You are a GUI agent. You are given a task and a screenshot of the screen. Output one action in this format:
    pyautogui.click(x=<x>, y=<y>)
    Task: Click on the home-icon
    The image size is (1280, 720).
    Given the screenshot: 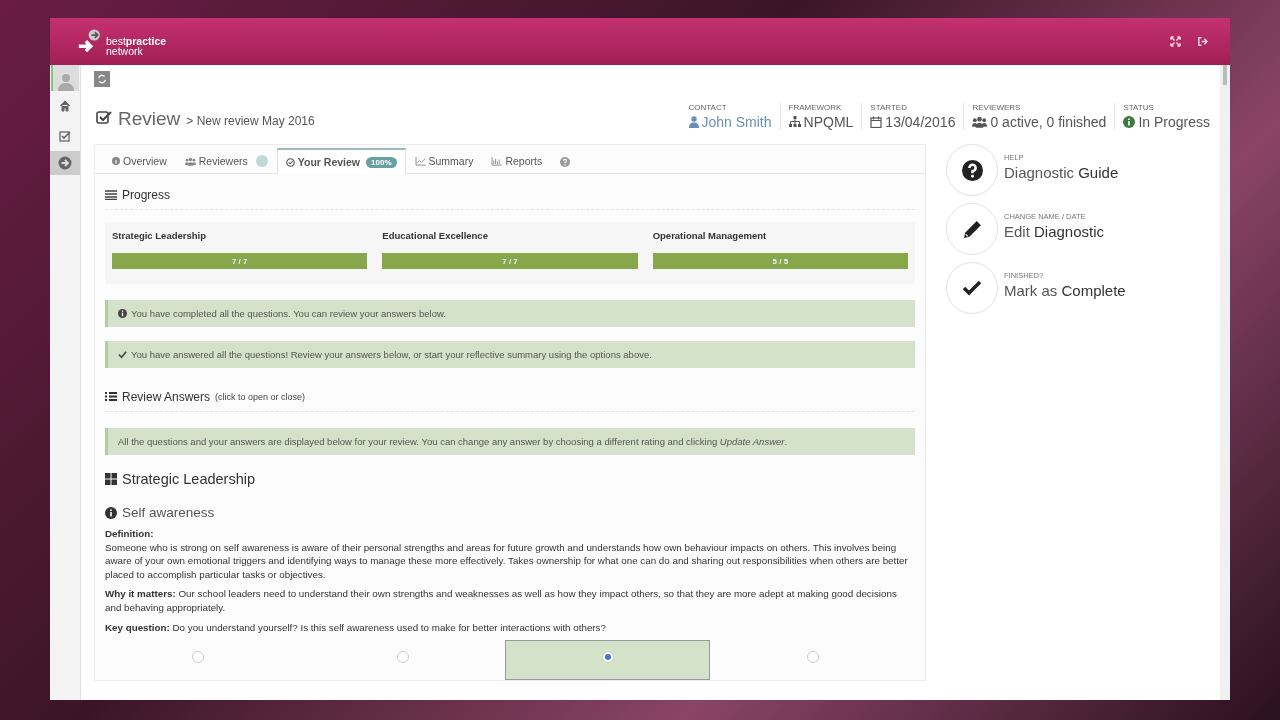 What is the action you would take?
    pyautogui.click(x=65, y=106)
    